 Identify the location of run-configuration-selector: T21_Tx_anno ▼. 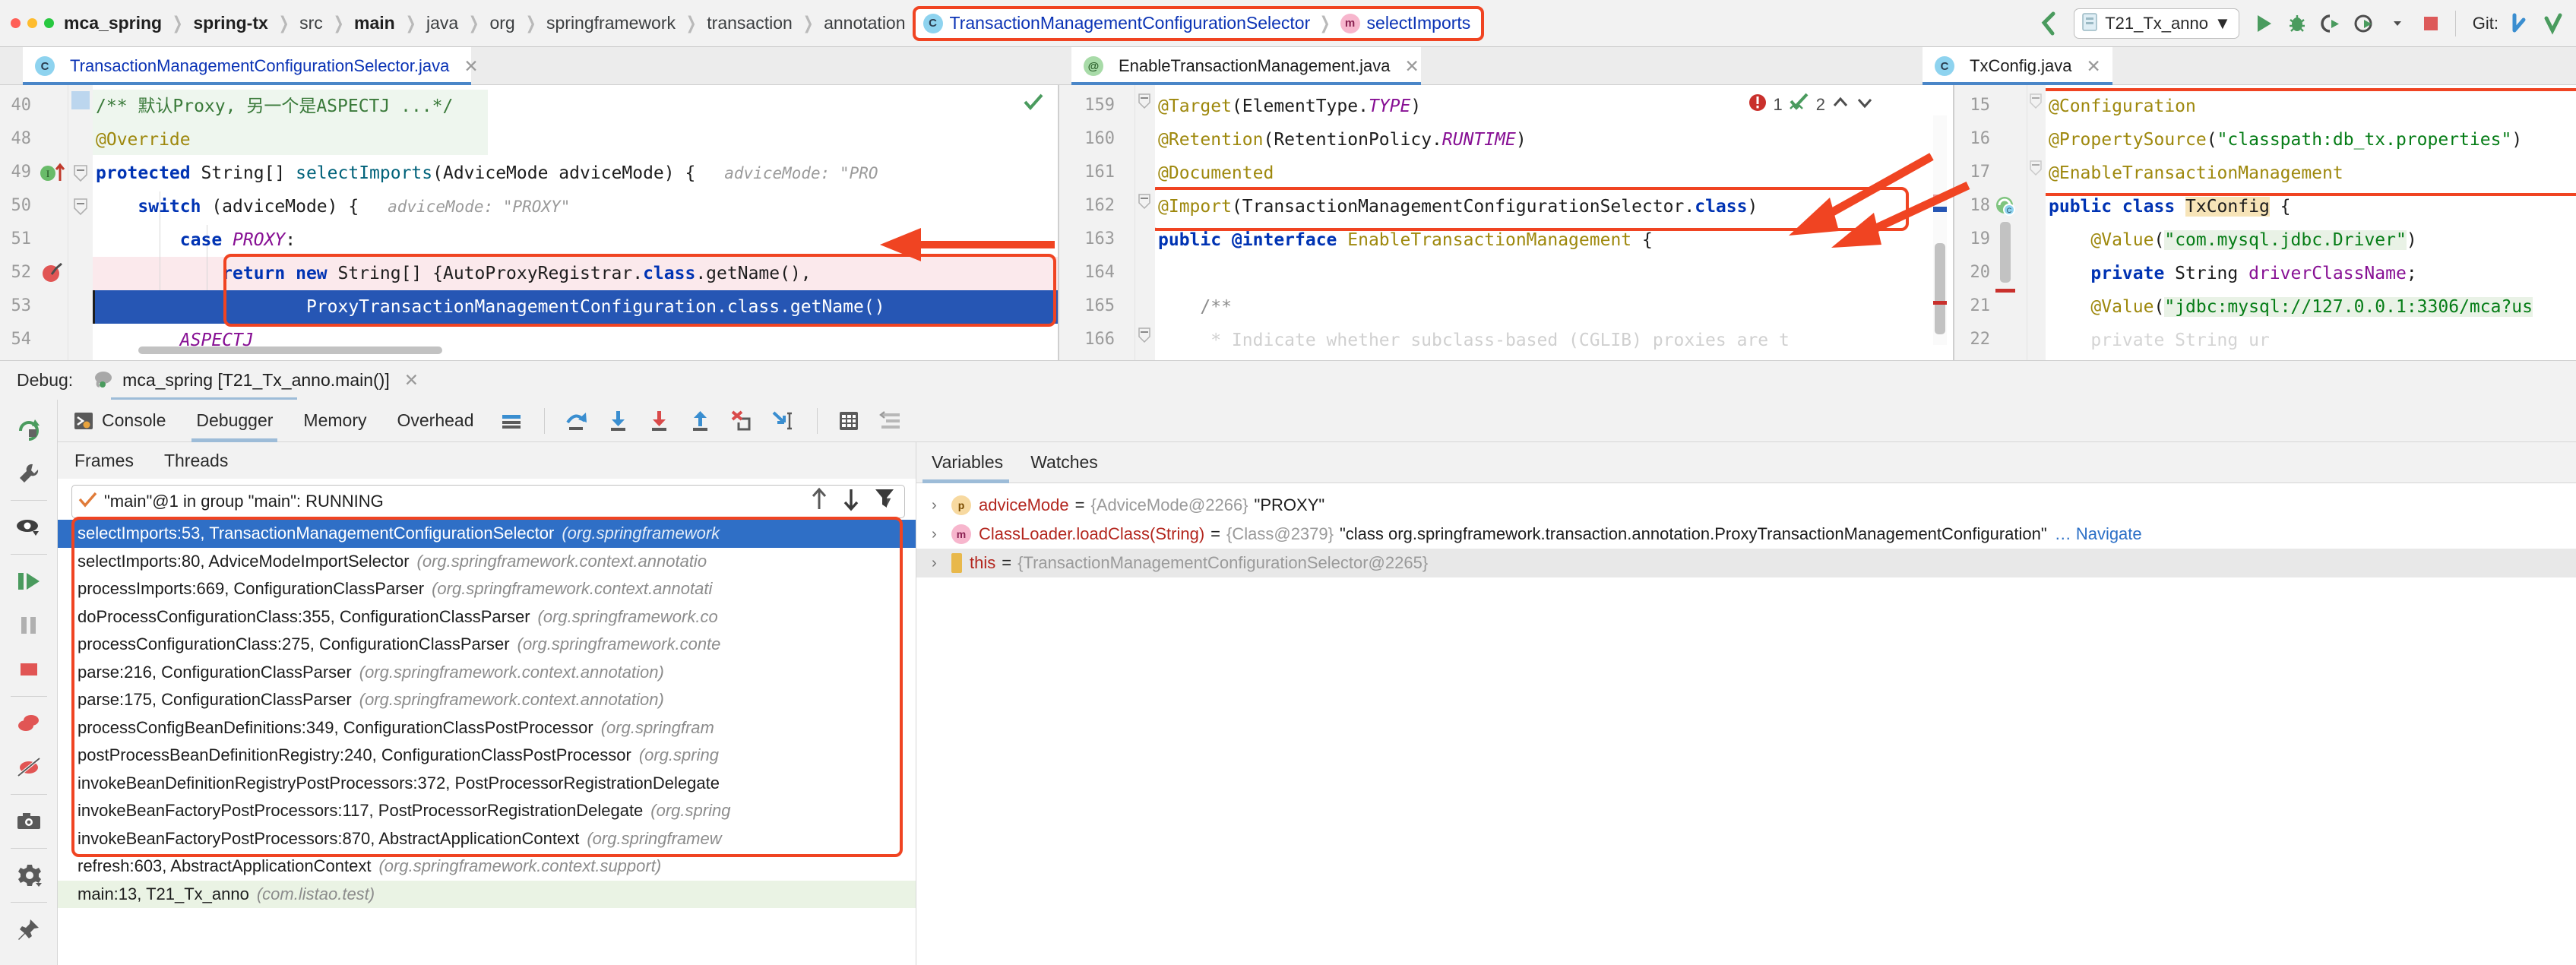
(2156, 23).